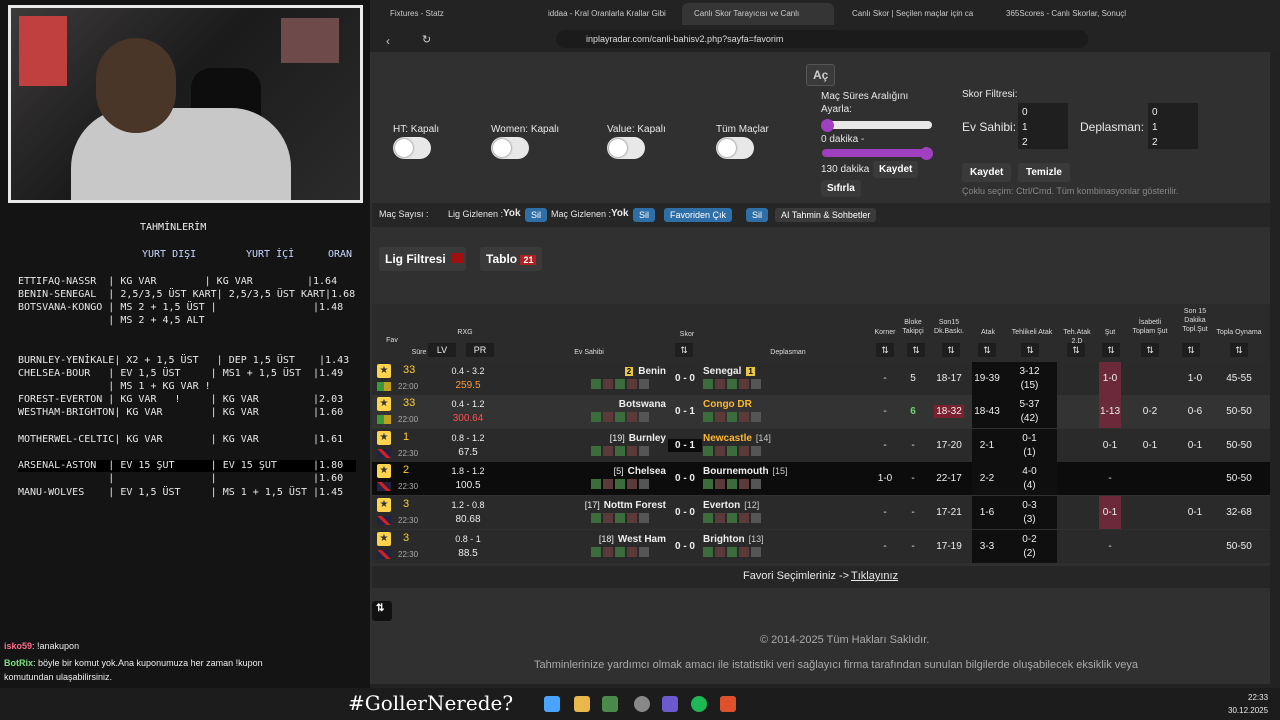 Image resolution: width=1280 pixels, height=720 pixels. Describe the element at coordinates (733, 419) in the screenshot. I see `away-form` at that location.